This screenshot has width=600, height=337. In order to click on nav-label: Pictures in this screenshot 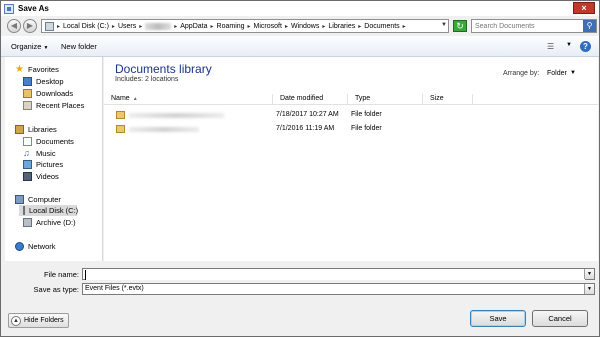, I will do `click(50, 164)`.